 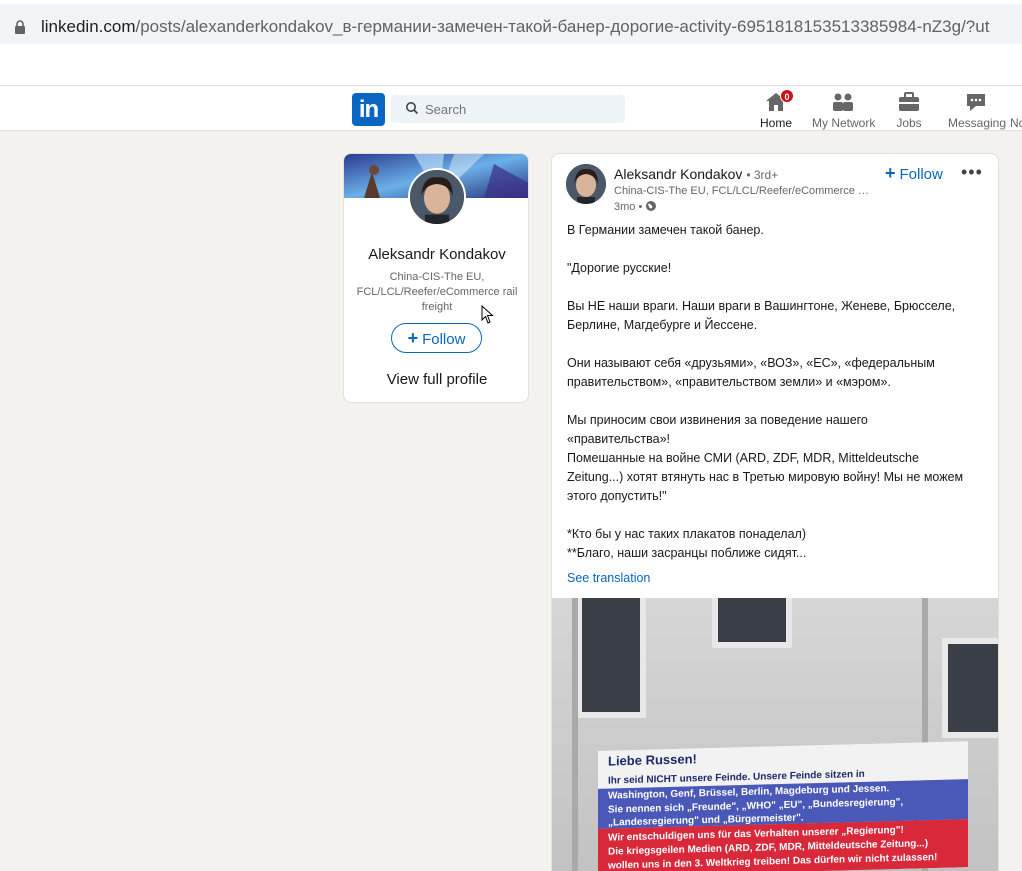 I want to click on flag-pole, so click(x=575, y=734).